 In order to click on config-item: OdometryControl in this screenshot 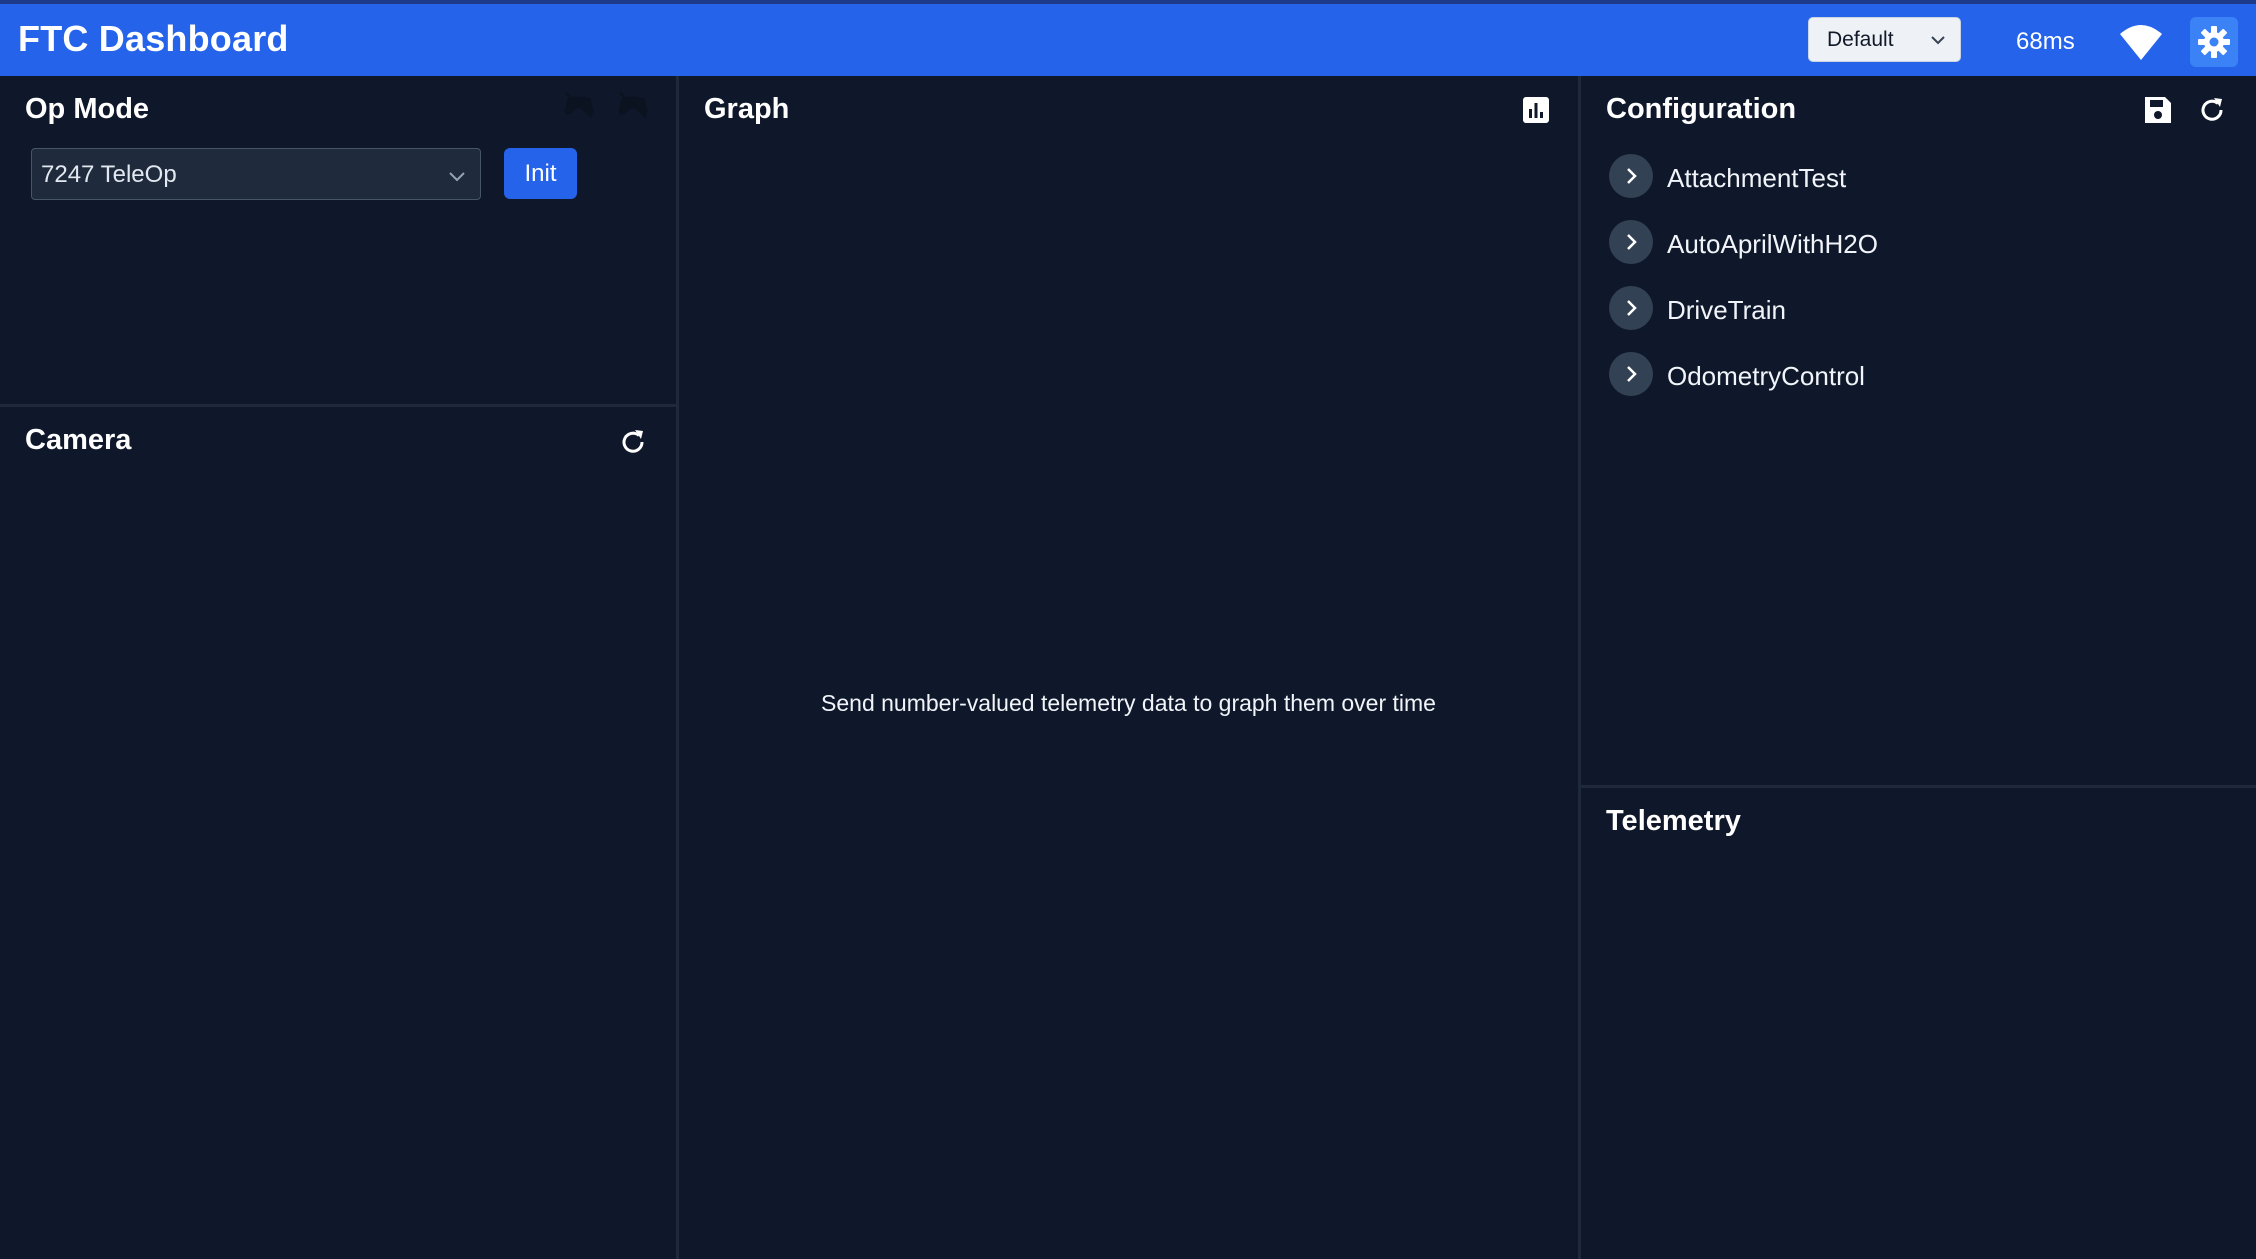, I will do `click(1859, 374)`.